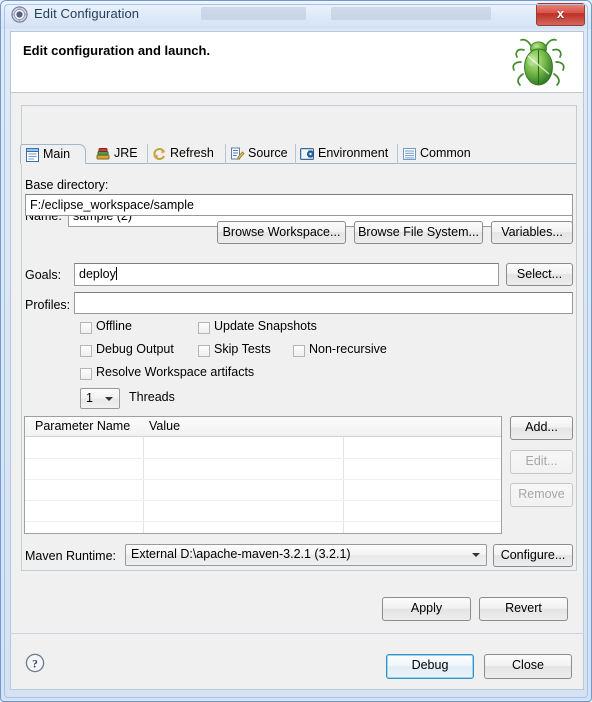  Describe the element at coordinates (348, 349) in the screenshot. I see `non-recursive-label: Non-recursive` at that location.